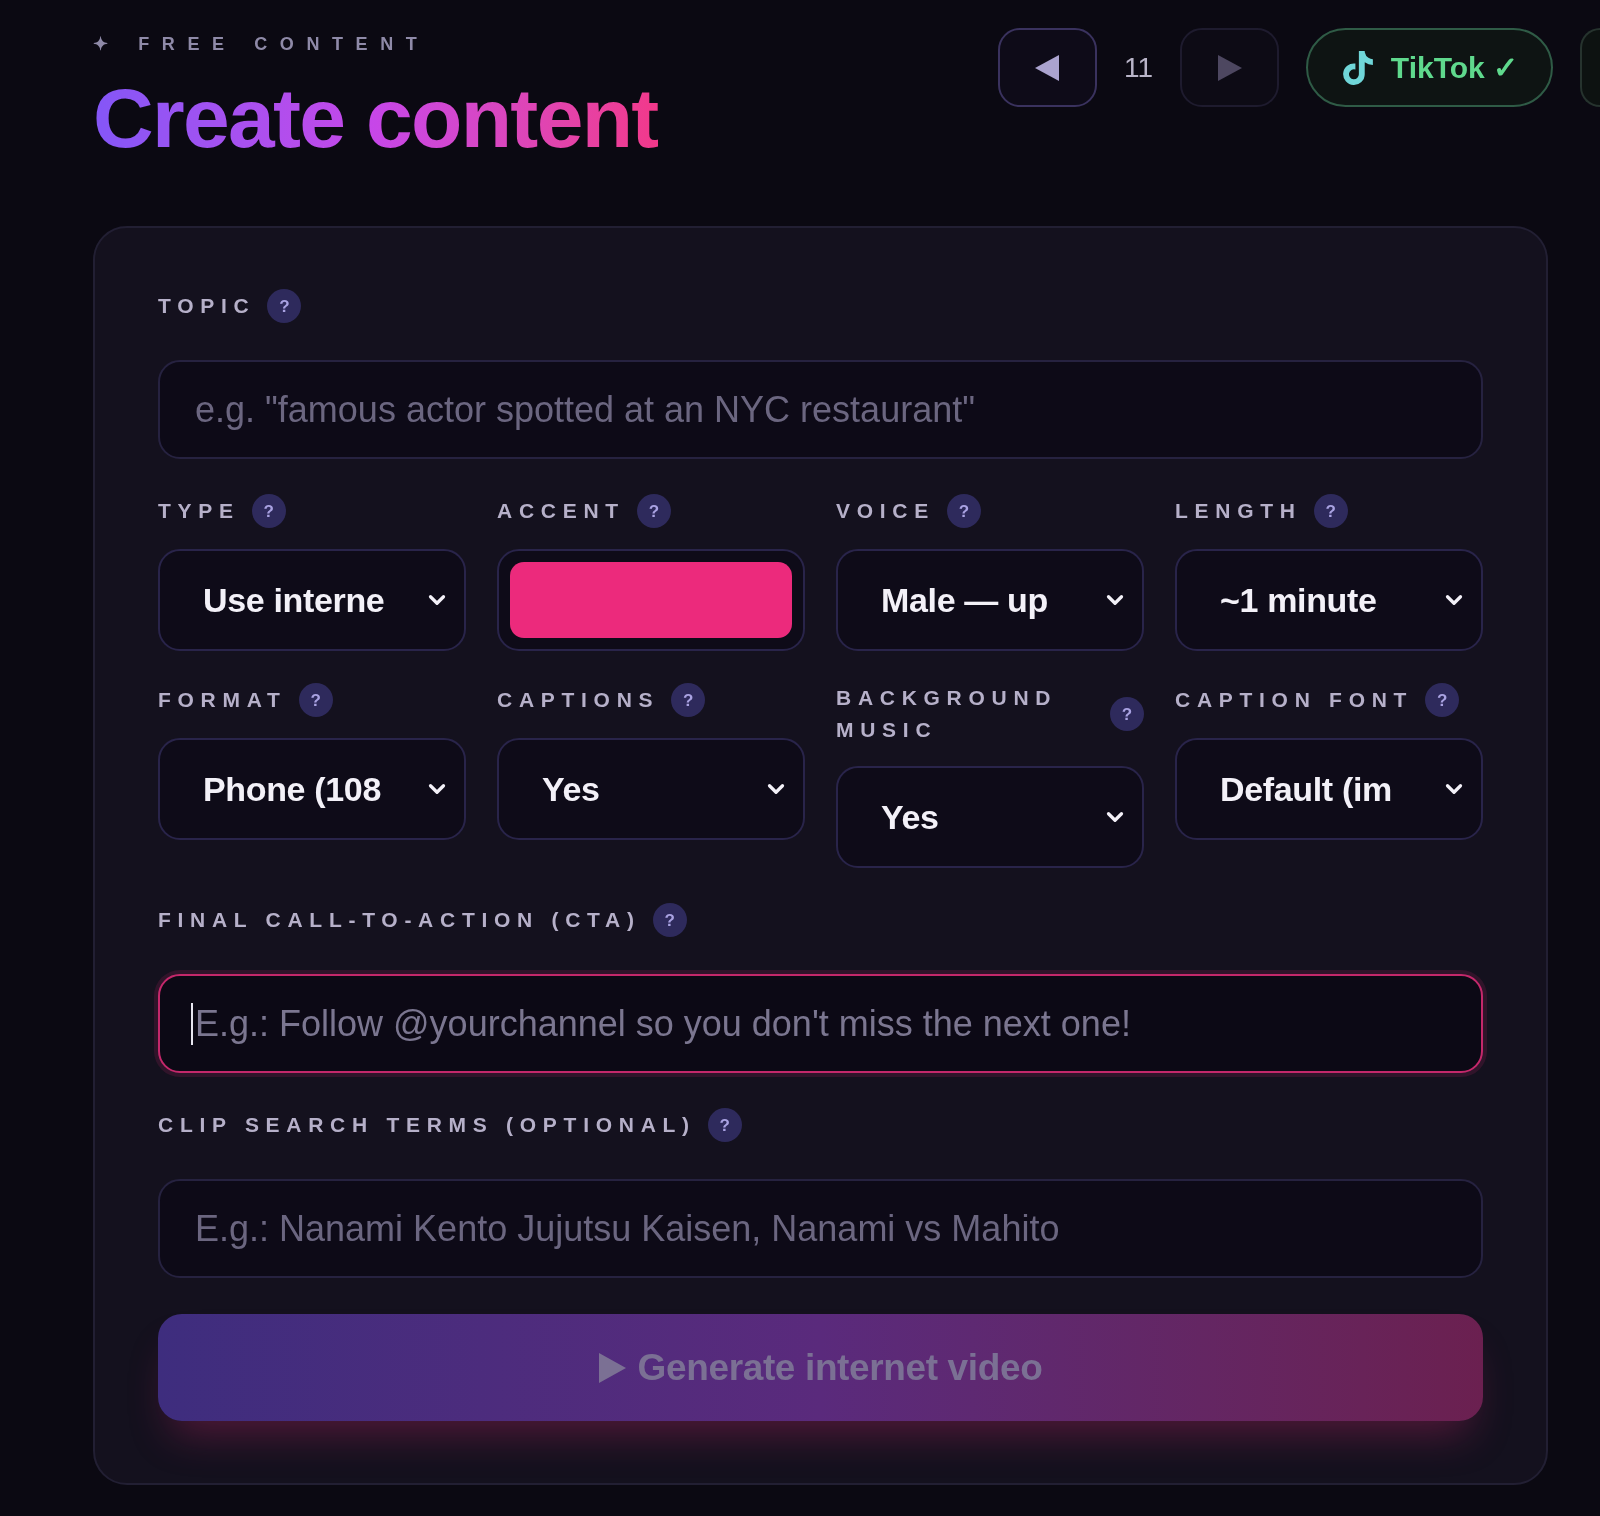  I want to click on music-note-icon, so click(1357, 67).